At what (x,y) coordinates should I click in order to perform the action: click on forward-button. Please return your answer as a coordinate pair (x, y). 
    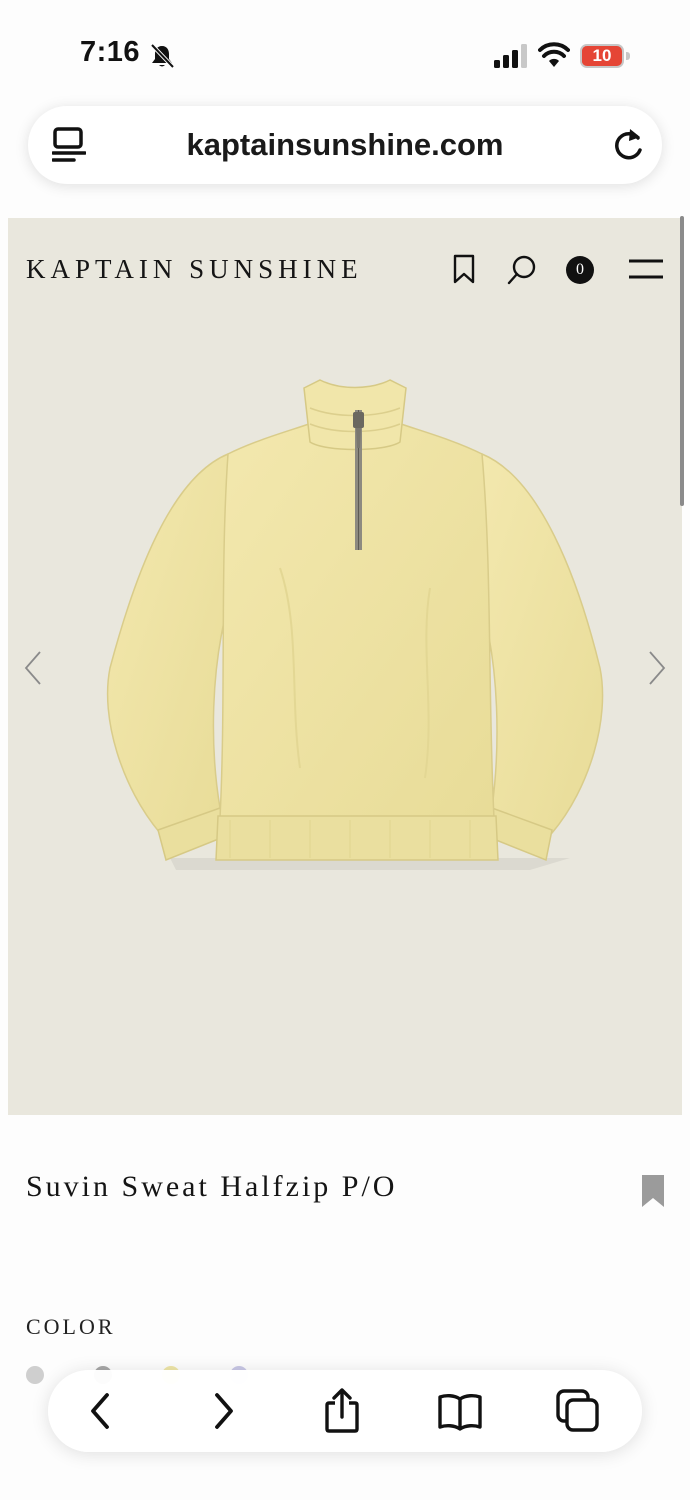
    Looking at the image, I should click on (224, 1411).